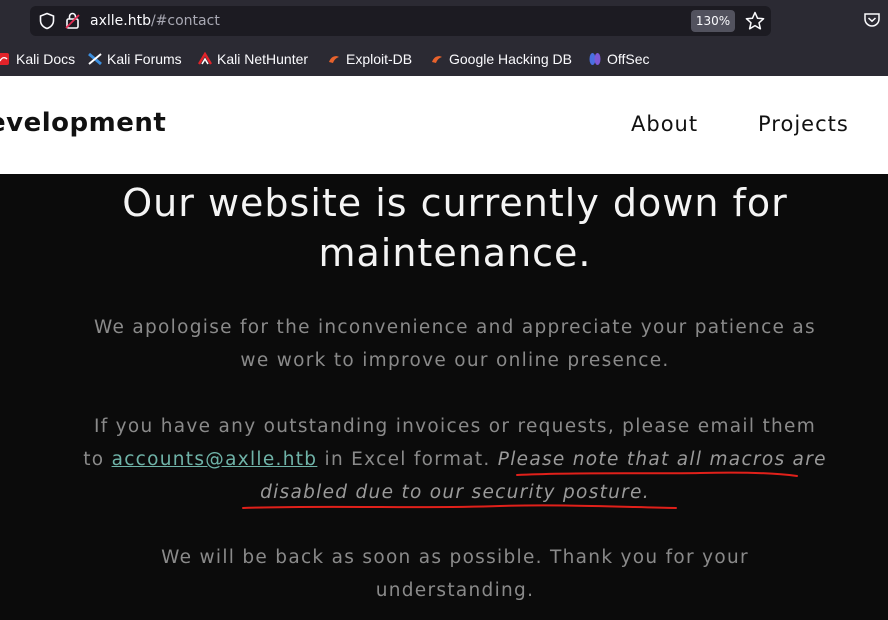  Describe the element at coordinates (47, 21) in the screenshot. I see `shield-icon` at that location.